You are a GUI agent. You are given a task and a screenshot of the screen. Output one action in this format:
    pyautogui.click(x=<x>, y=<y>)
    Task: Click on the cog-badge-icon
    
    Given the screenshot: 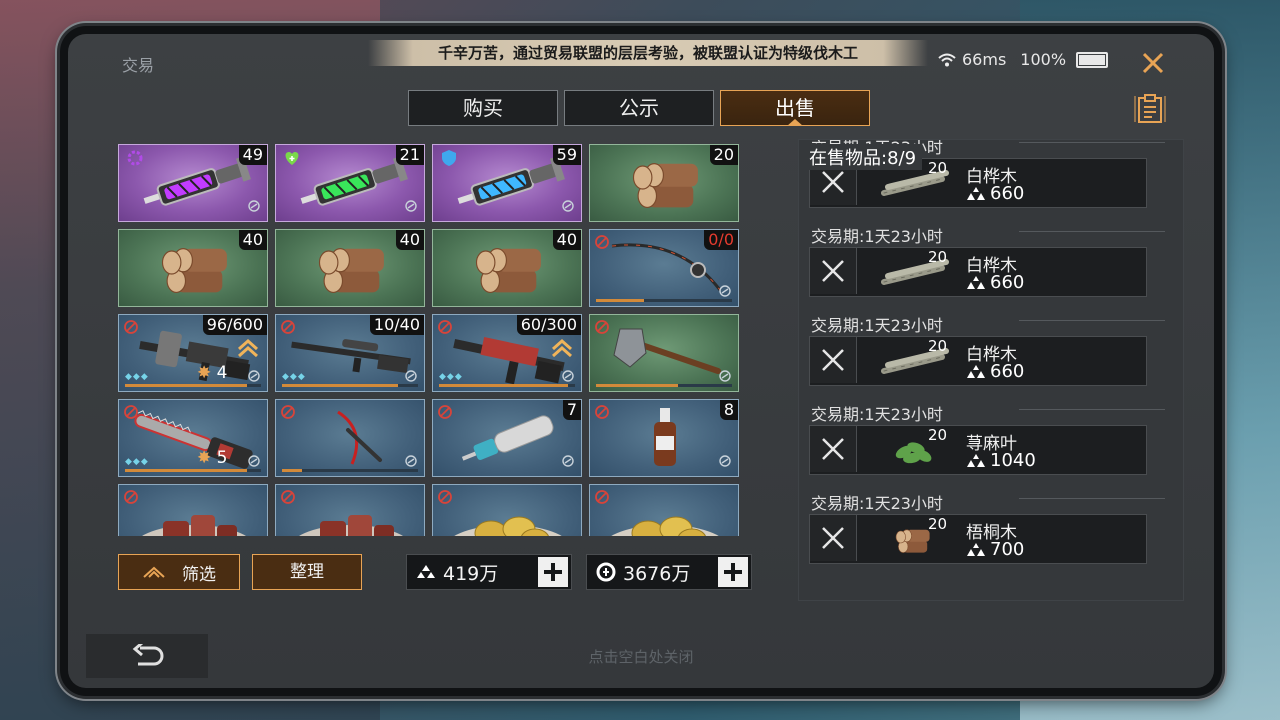 What is the action you would take?
    pyautogui.click(x=135, y=158)
    